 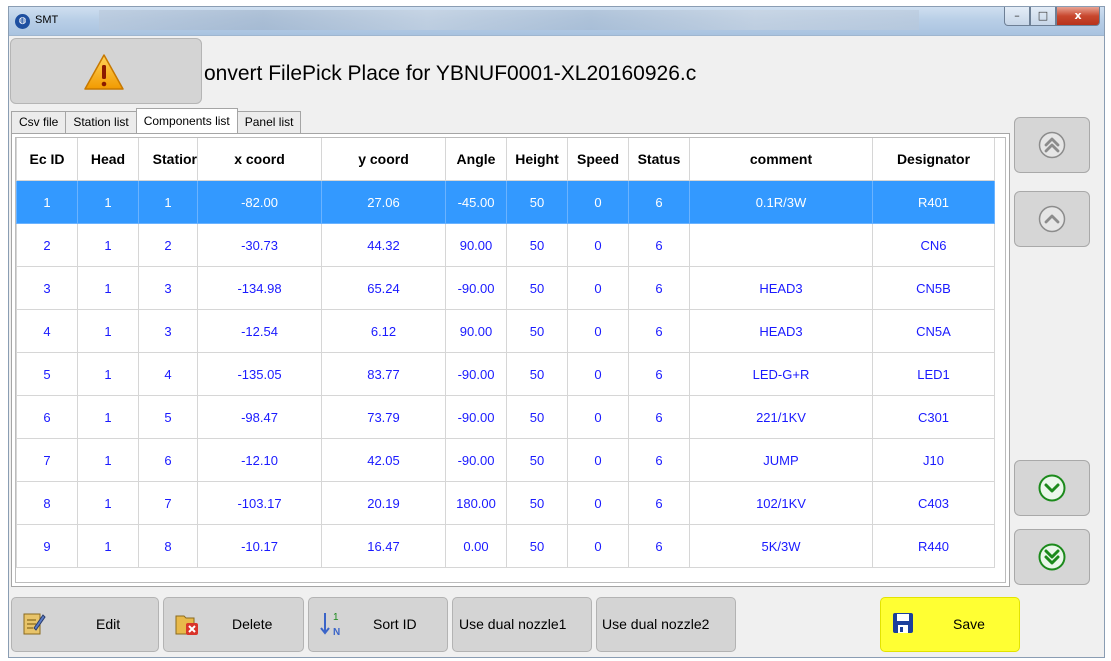 What do you see at coordinates (476, 546) in the screenshot?
I see `cell-angle: 0.00` at bounding box center [476, 546].